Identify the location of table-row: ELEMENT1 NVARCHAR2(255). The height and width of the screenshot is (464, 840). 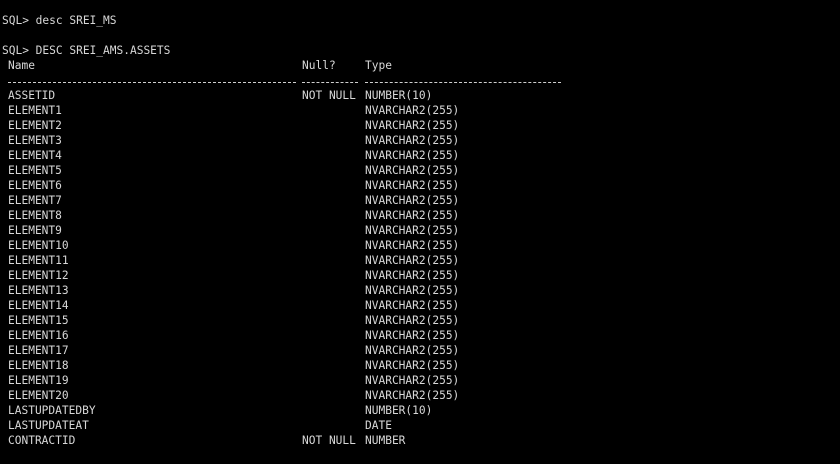
(420, 110).